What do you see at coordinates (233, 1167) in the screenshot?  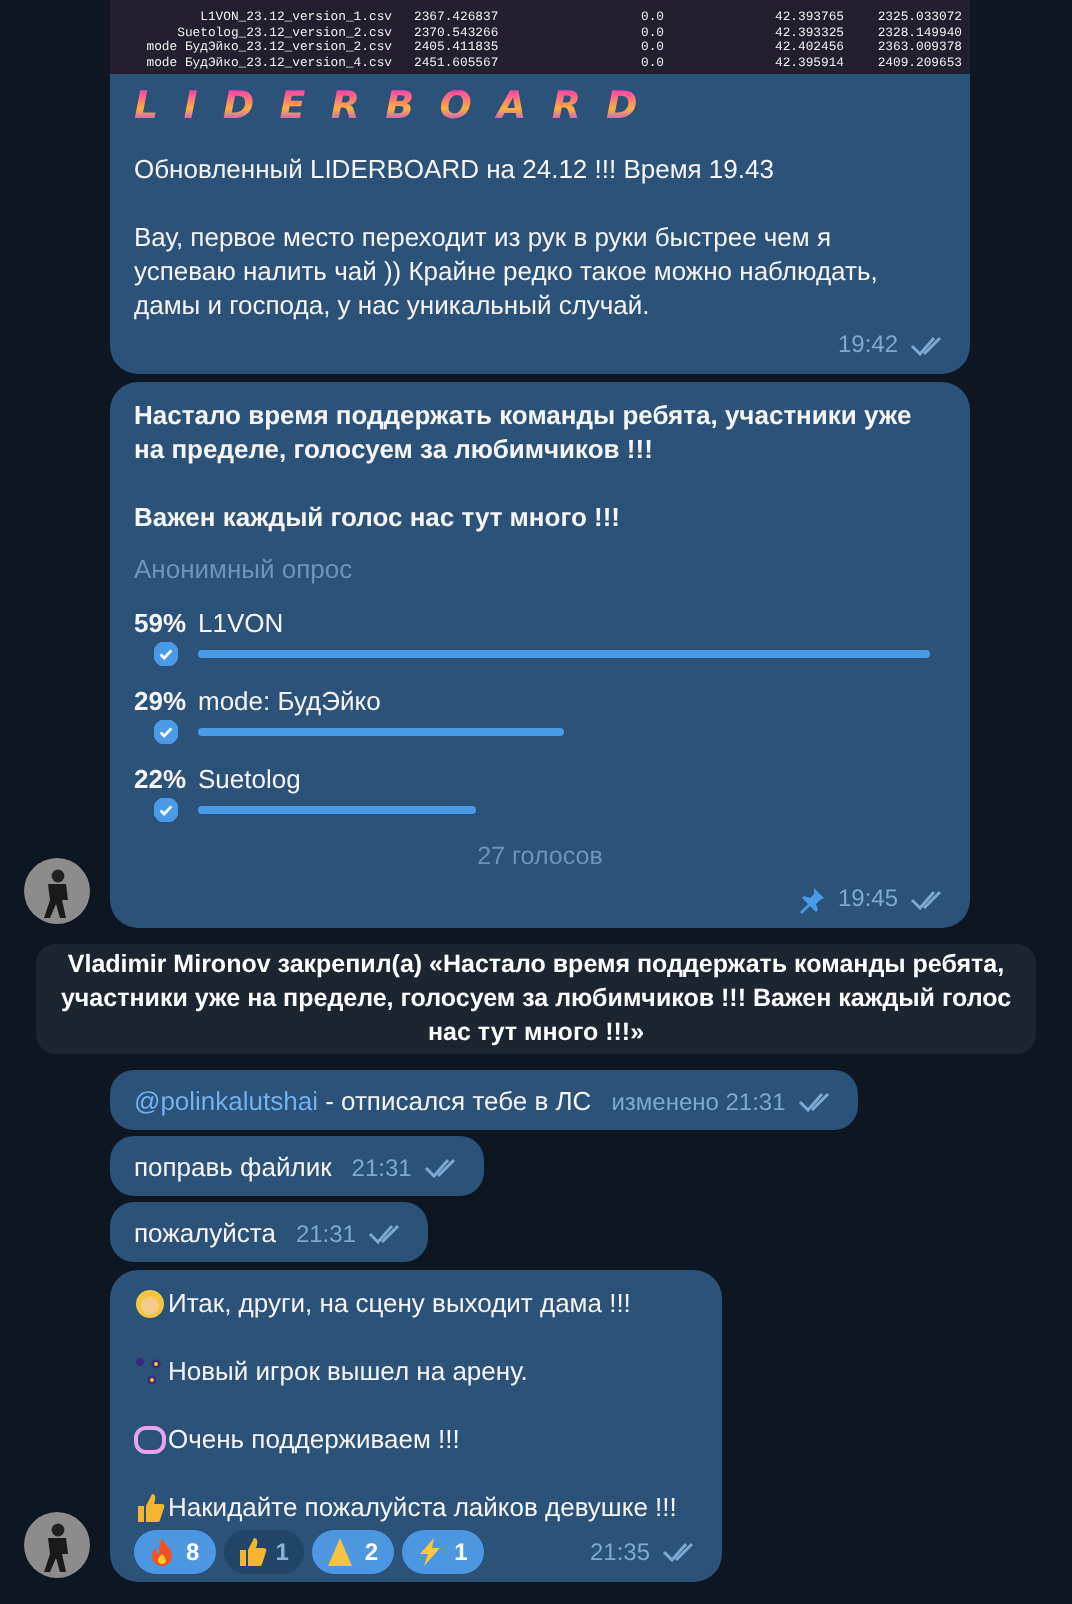 I see `message-text: поправь файлик` at bounding box center [233, 1167].